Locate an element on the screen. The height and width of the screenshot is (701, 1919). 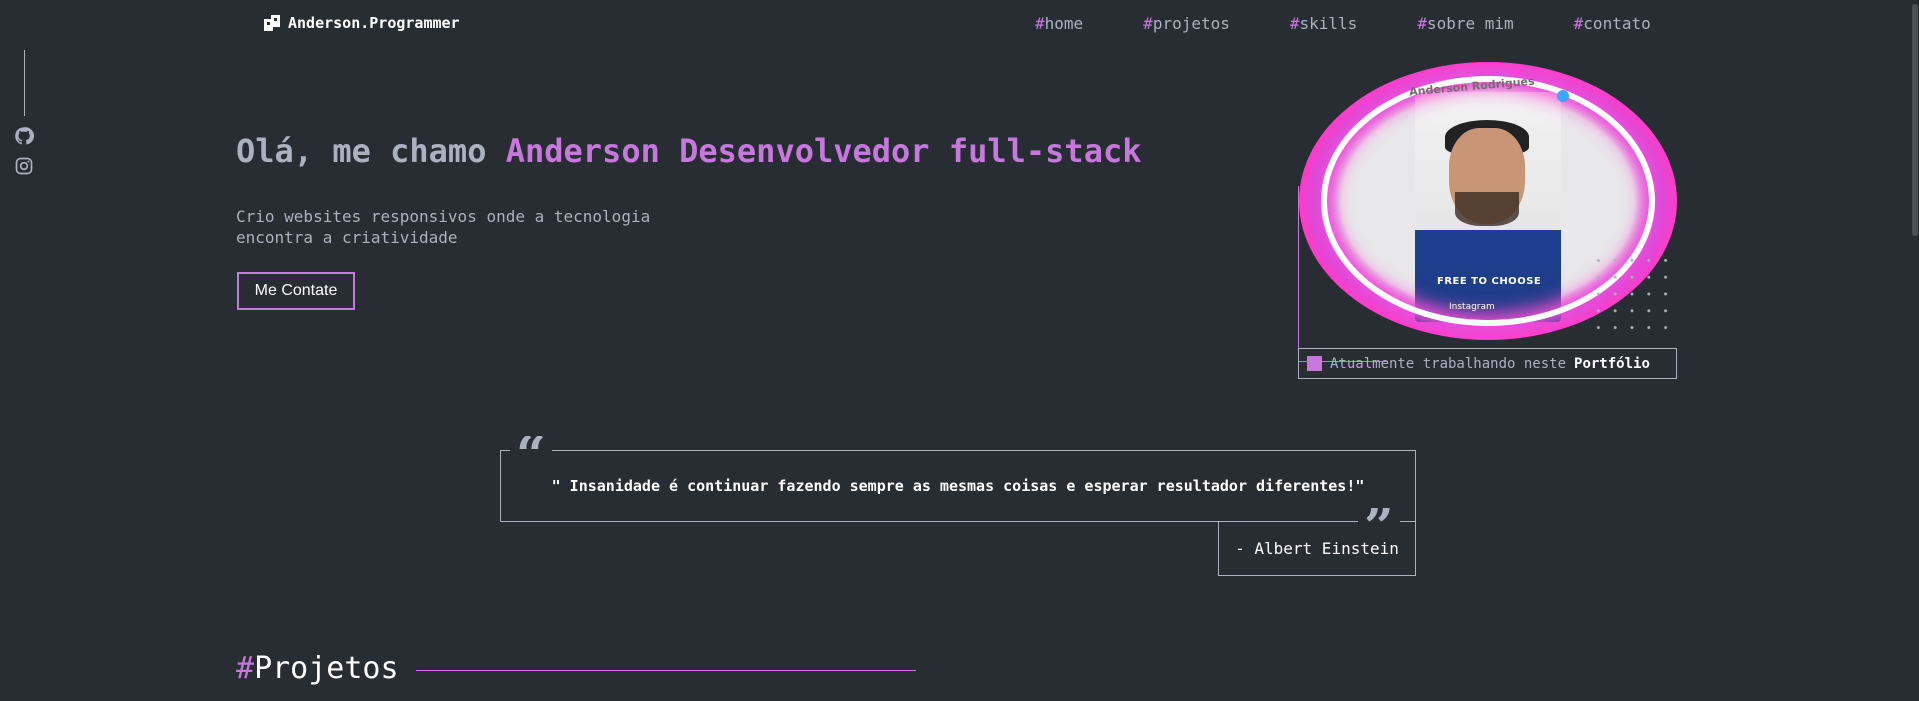
status-square-icon is located at coordinates (1314, 363).